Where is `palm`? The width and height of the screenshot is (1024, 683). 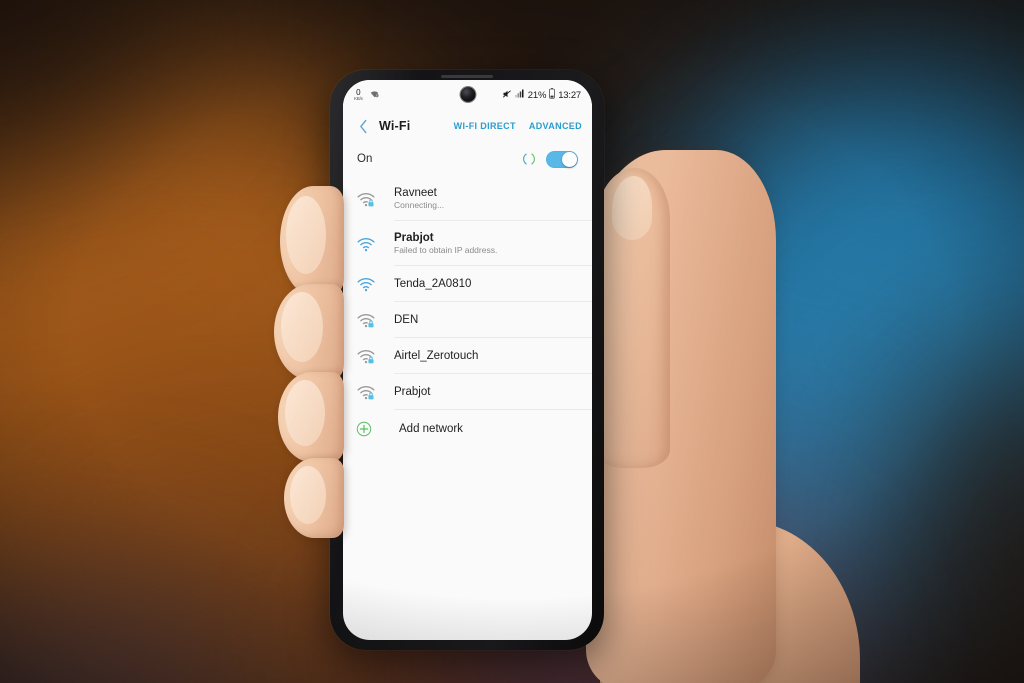 palm is located at coordinates (681, 416).